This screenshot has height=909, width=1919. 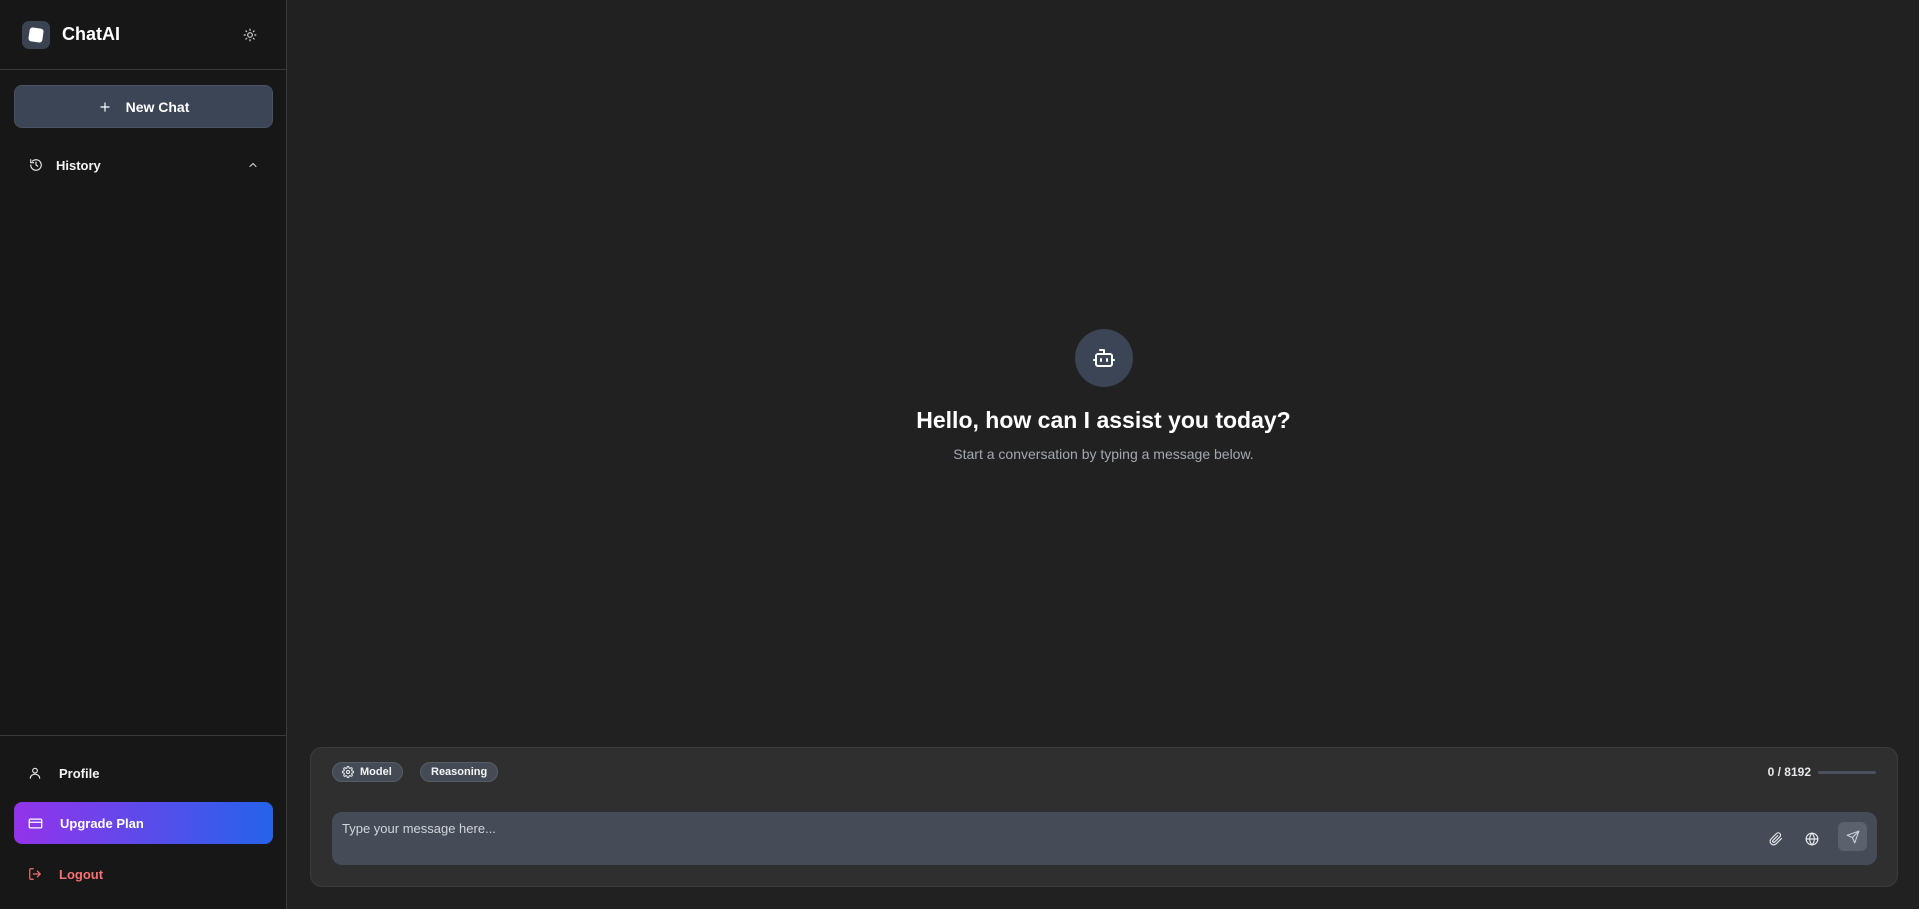 I want to click on message-input-container, so click(x=1104, y=838).